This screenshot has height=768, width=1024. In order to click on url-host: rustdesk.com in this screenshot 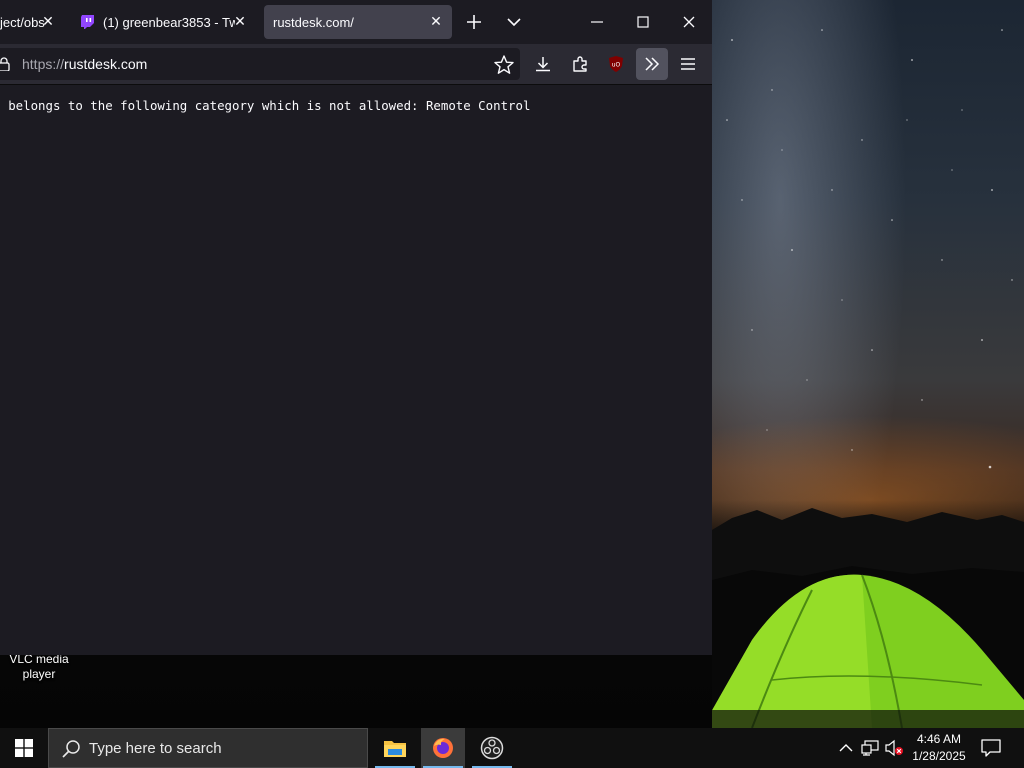, I will do `click(106, 64)`.